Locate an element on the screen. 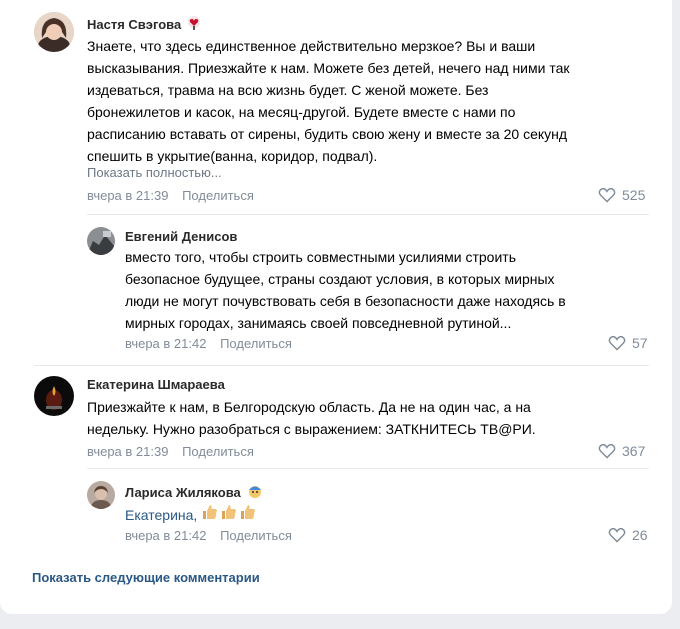  comment-author: Настя Свэгова is located at coordinates (144, 24).